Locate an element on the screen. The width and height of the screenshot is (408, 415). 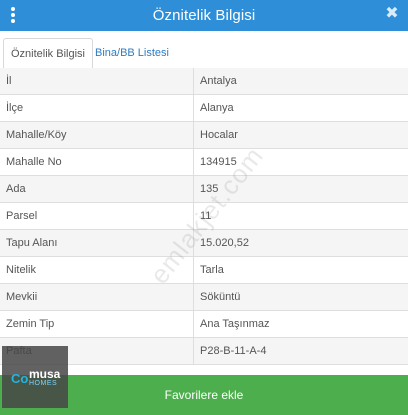
table-row: Parsel 11 is located at coordinates (204, 216).